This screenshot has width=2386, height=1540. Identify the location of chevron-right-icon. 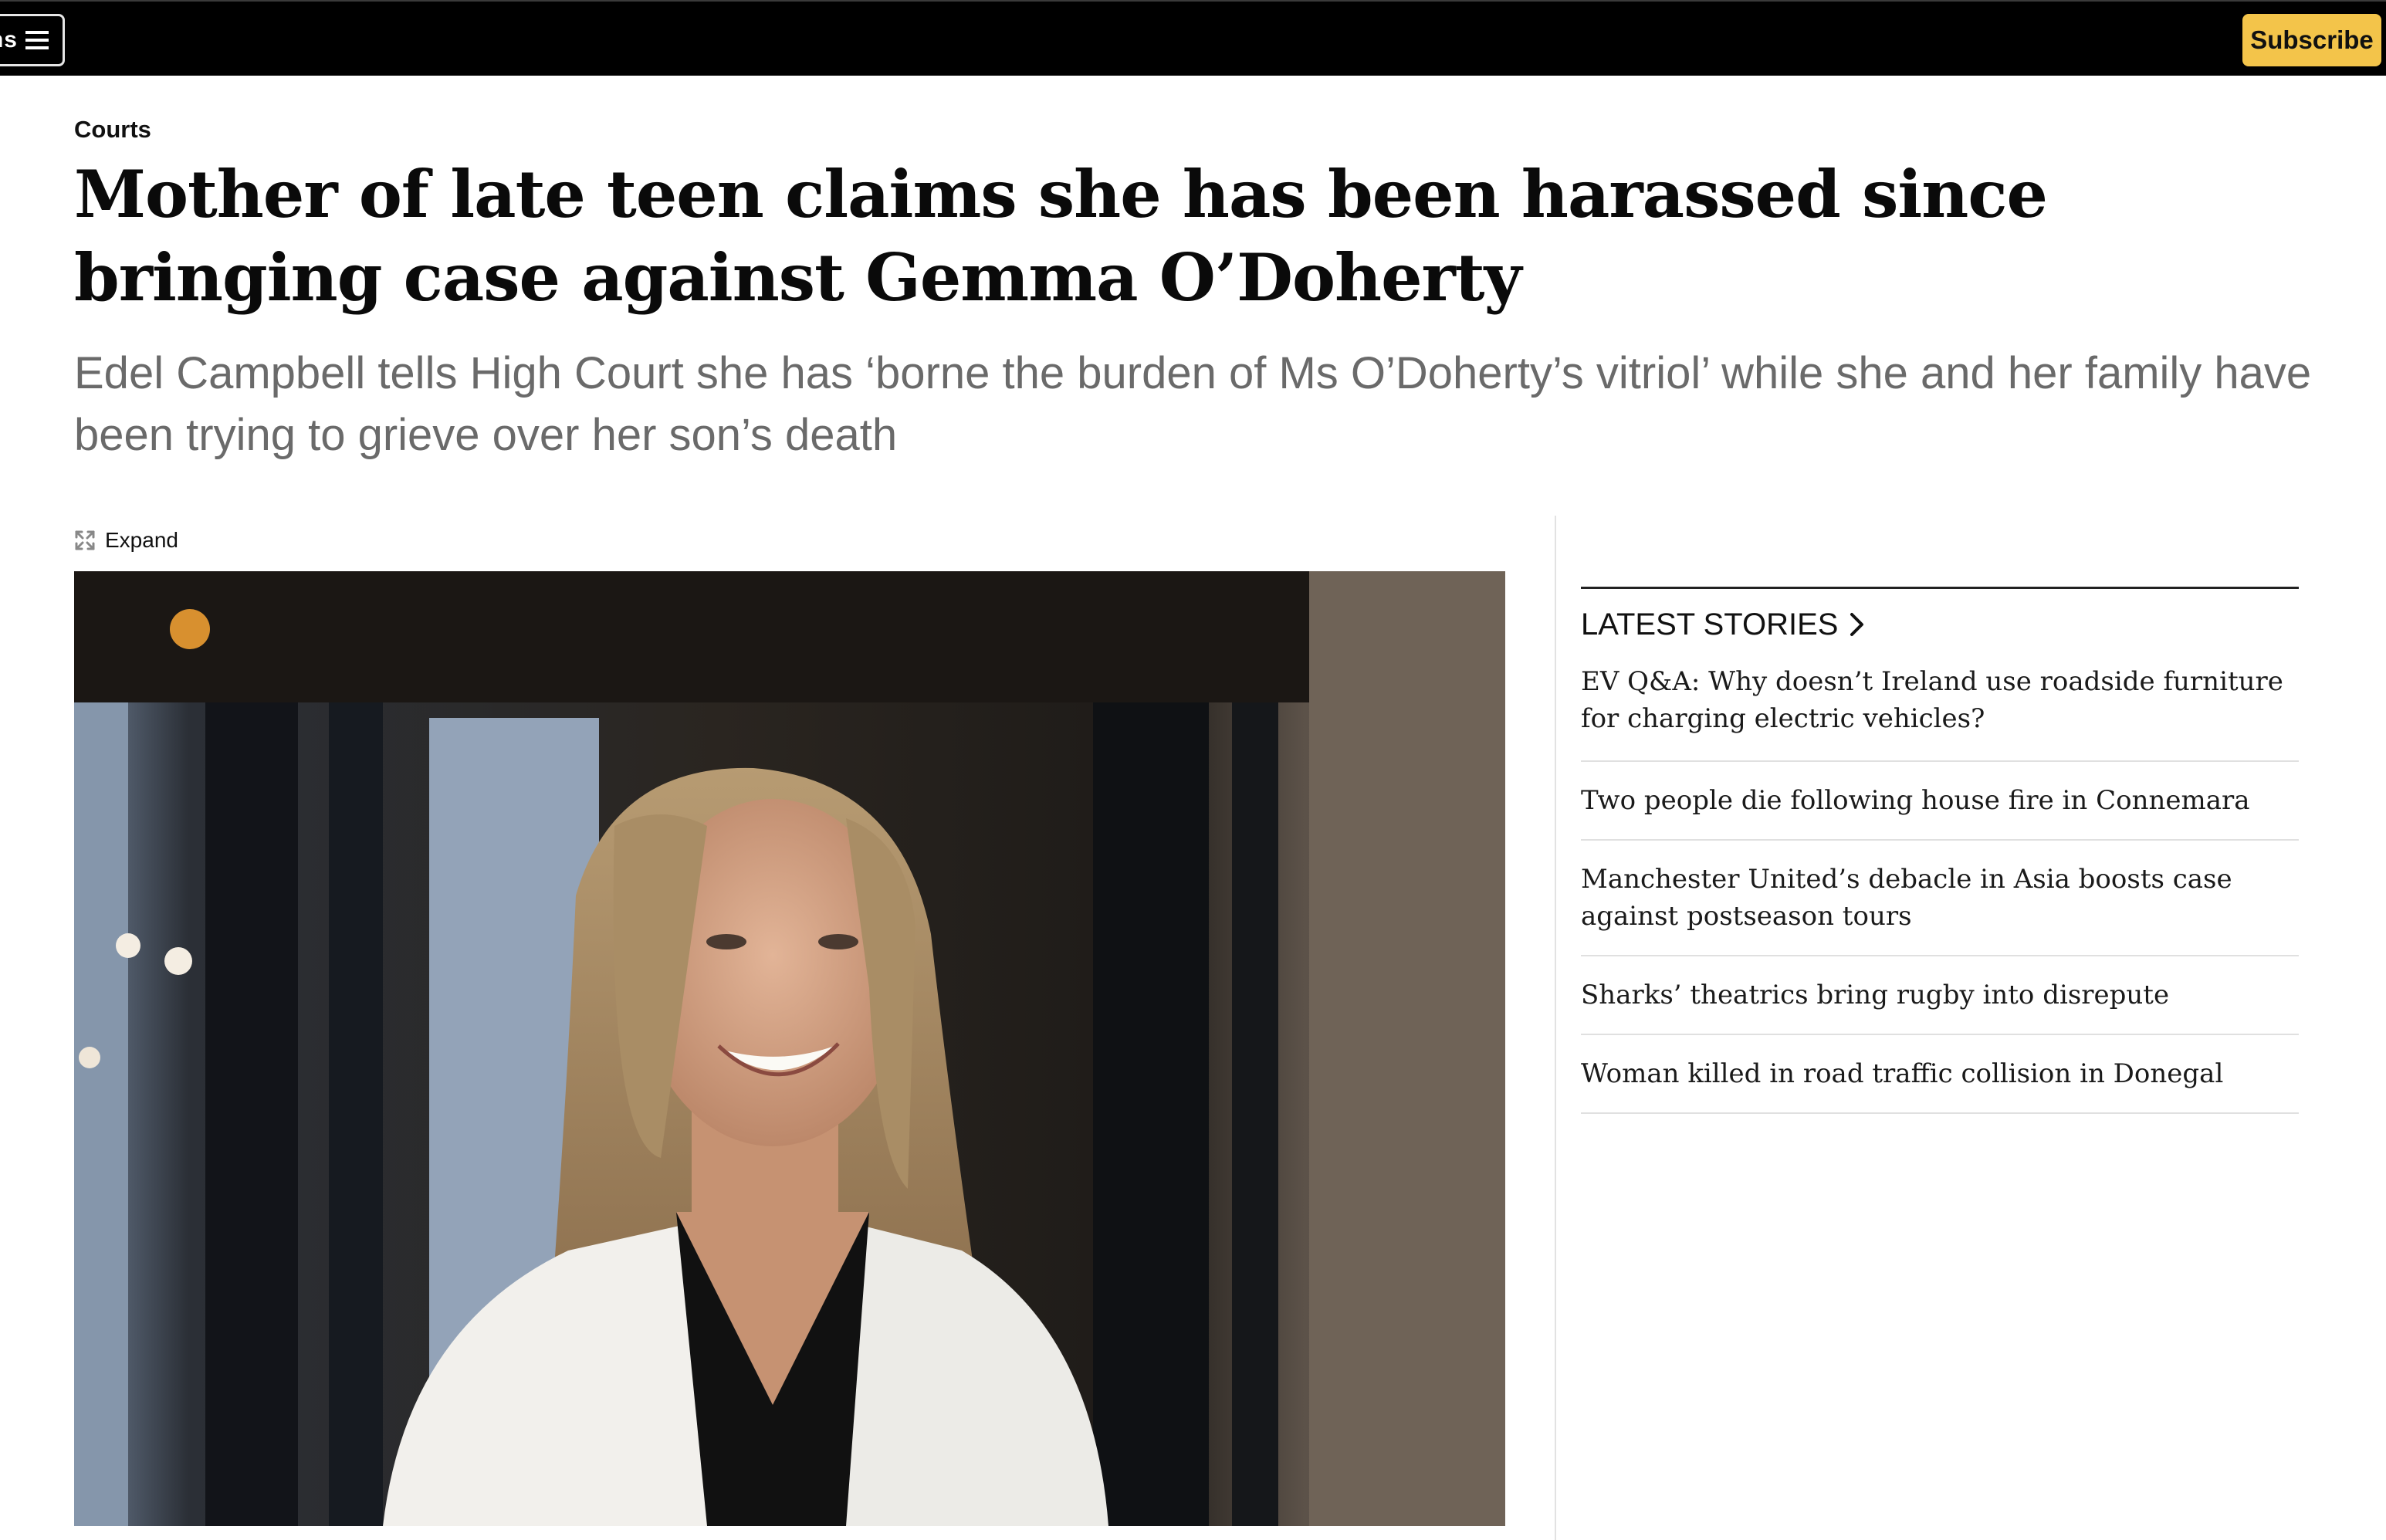
(1857, 624).